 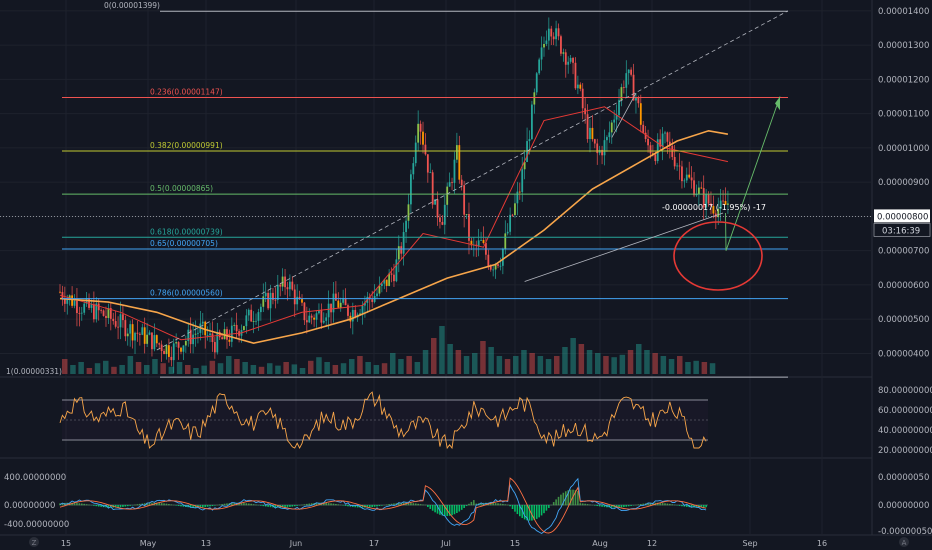 I want to click on macd-left-tick-label: 0.00000000, so click(x=29, y=506).